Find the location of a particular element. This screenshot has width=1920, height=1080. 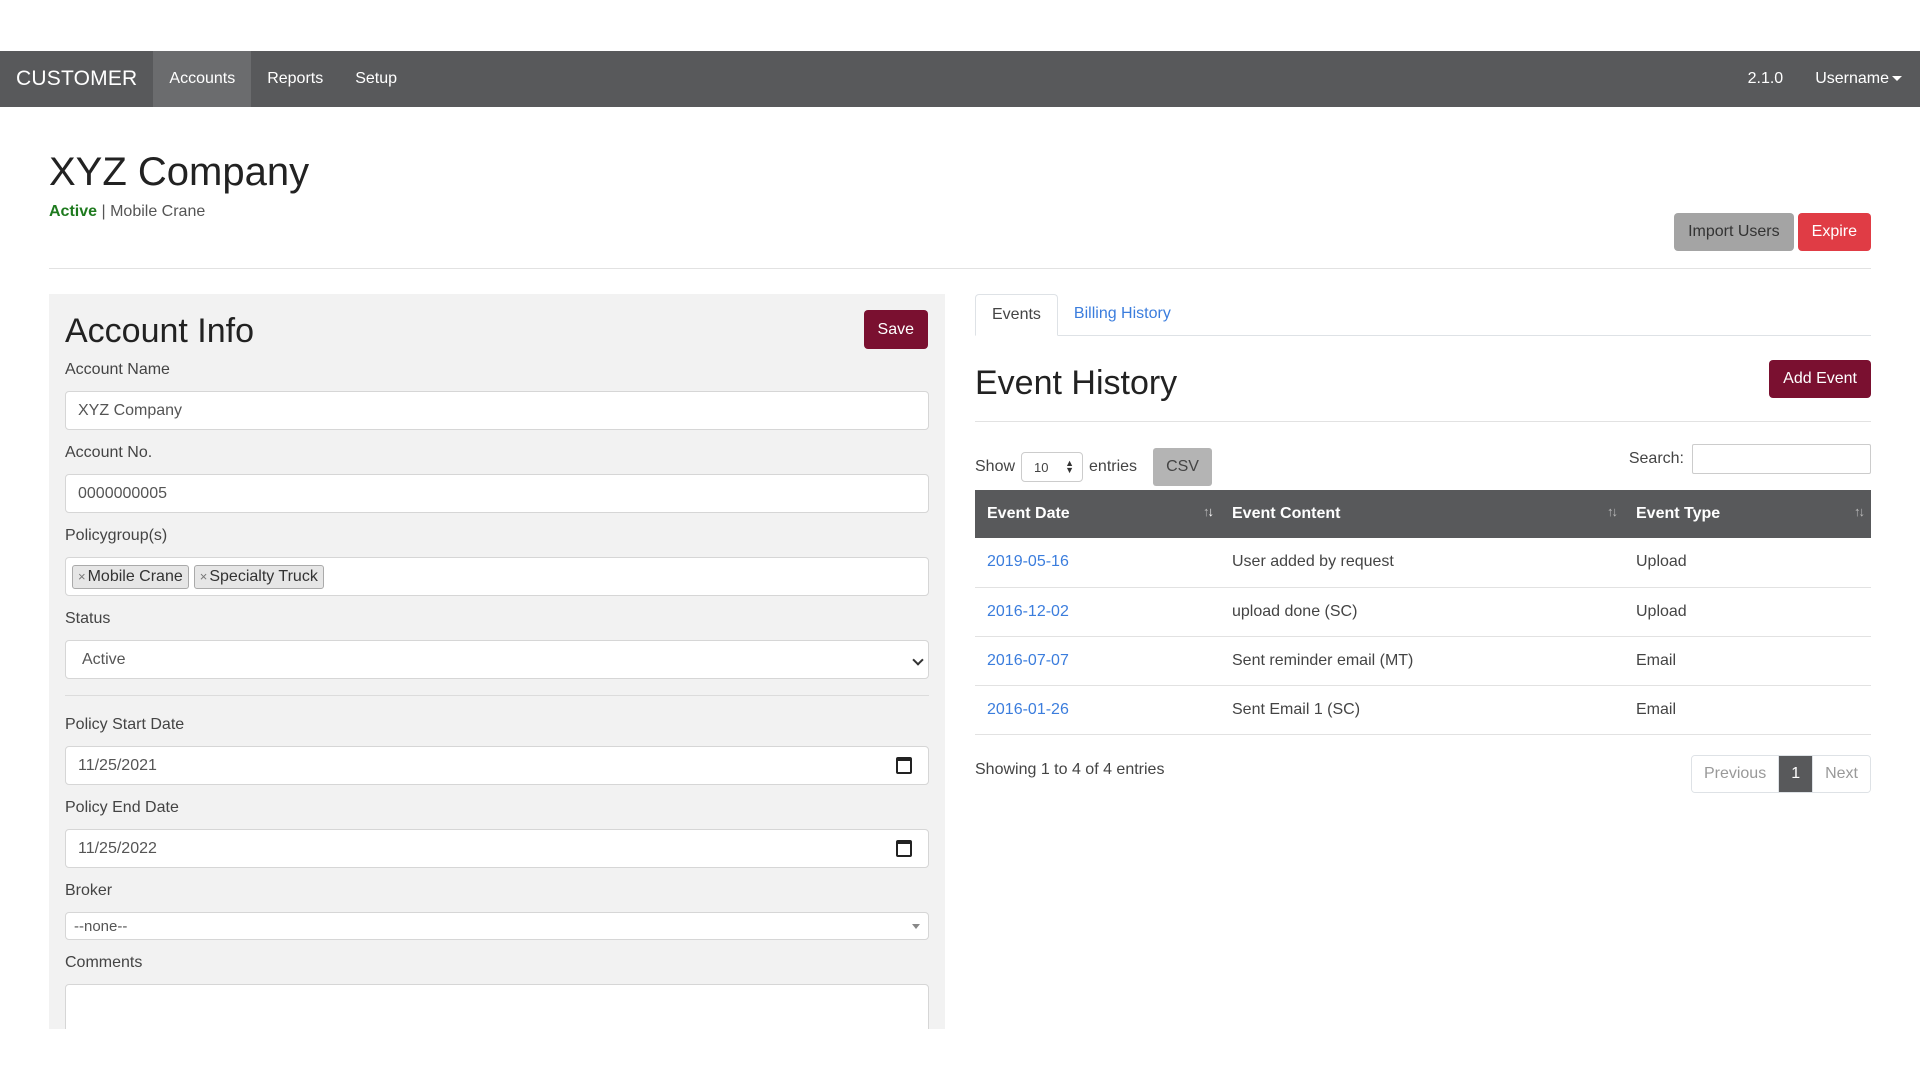

event-date-link: 2016-12-02 is located at coordinates (1028, 611).